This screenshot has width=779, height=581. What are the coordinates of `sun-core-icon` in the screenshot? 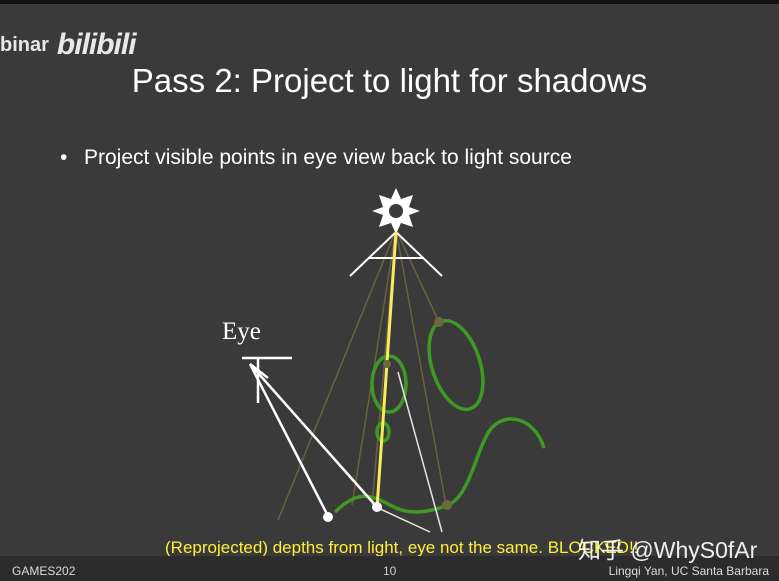 It's located at (396, 211).